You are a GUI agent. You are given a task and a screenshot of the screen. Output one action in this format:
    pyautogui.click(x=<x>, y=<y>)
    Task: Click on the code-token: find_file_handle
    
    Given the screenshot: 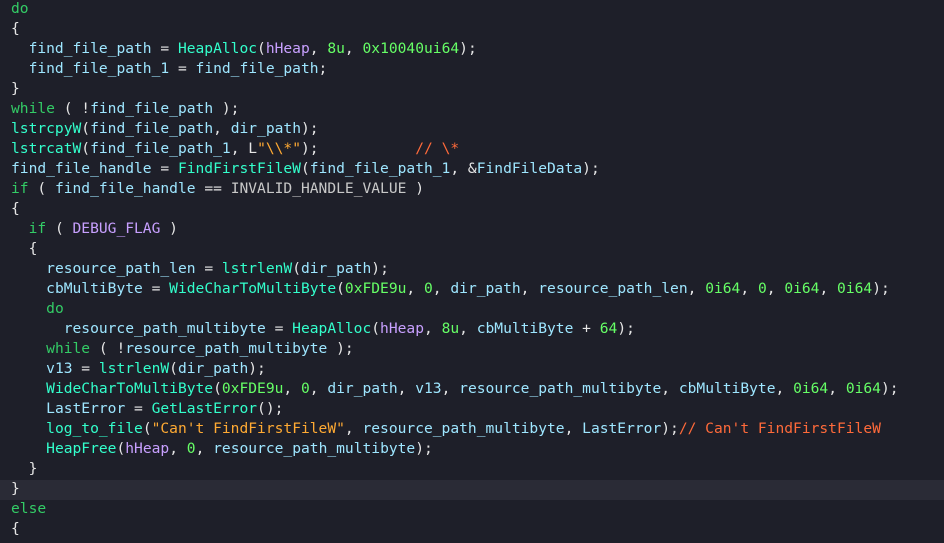 What is the action you would take?
    pyautogui.click(x=81, y=168)
    